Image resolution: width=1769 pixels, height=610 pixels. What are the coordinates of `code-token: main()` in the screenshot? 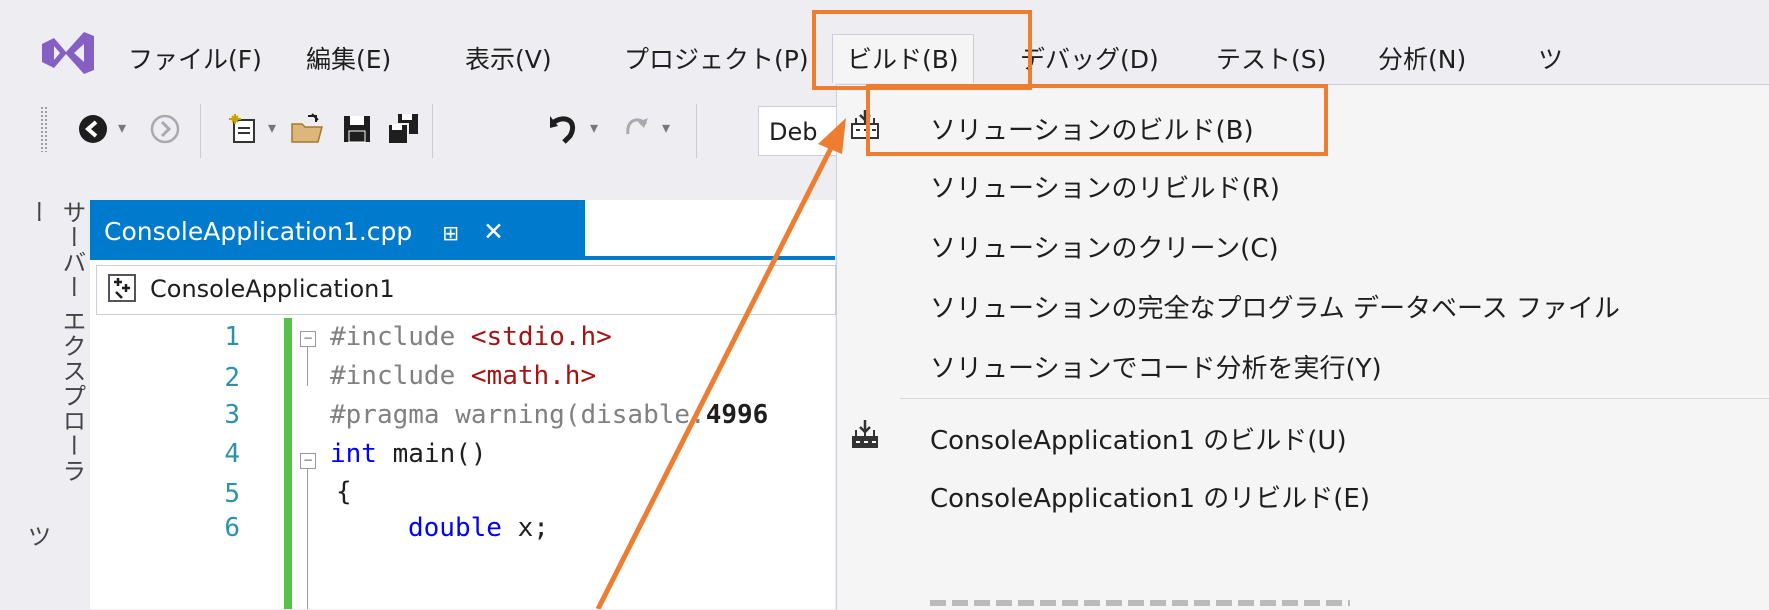 It's located at (431, 454).